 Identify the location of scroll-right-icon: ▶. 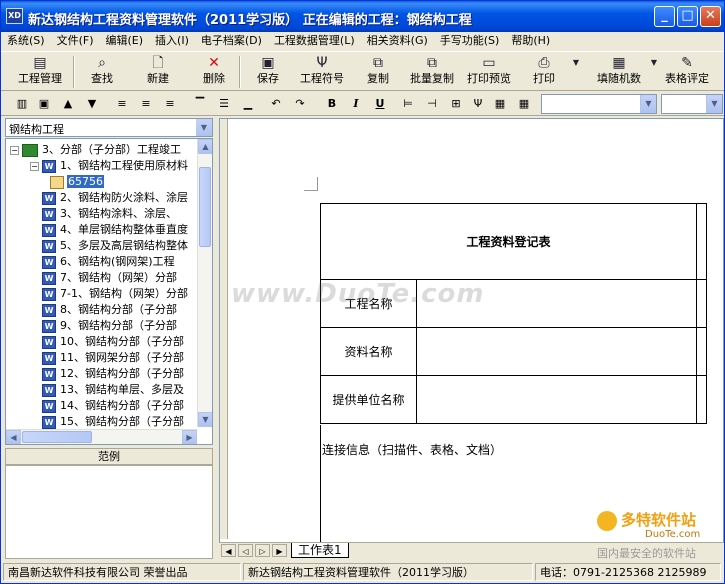
(189, 437).